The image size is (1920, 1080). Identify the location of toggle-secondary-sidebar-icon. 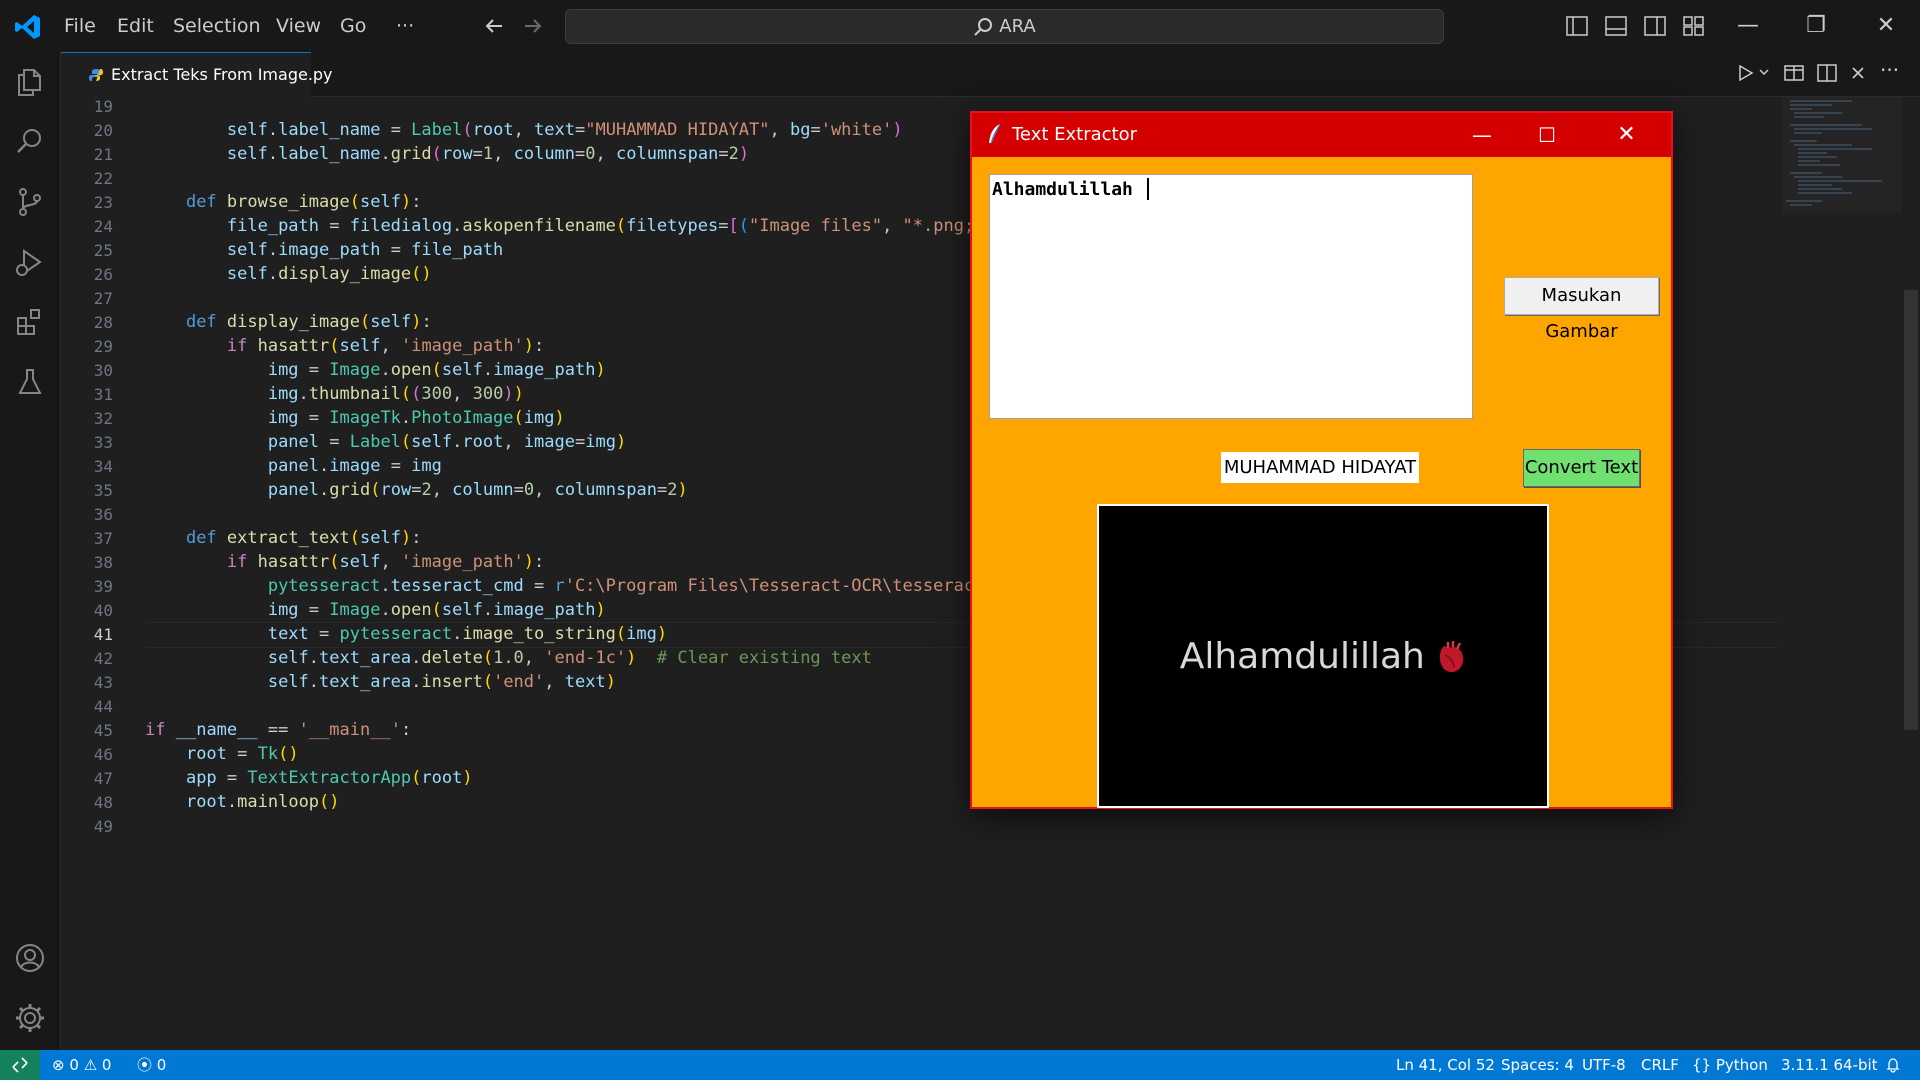
(1655, 26).